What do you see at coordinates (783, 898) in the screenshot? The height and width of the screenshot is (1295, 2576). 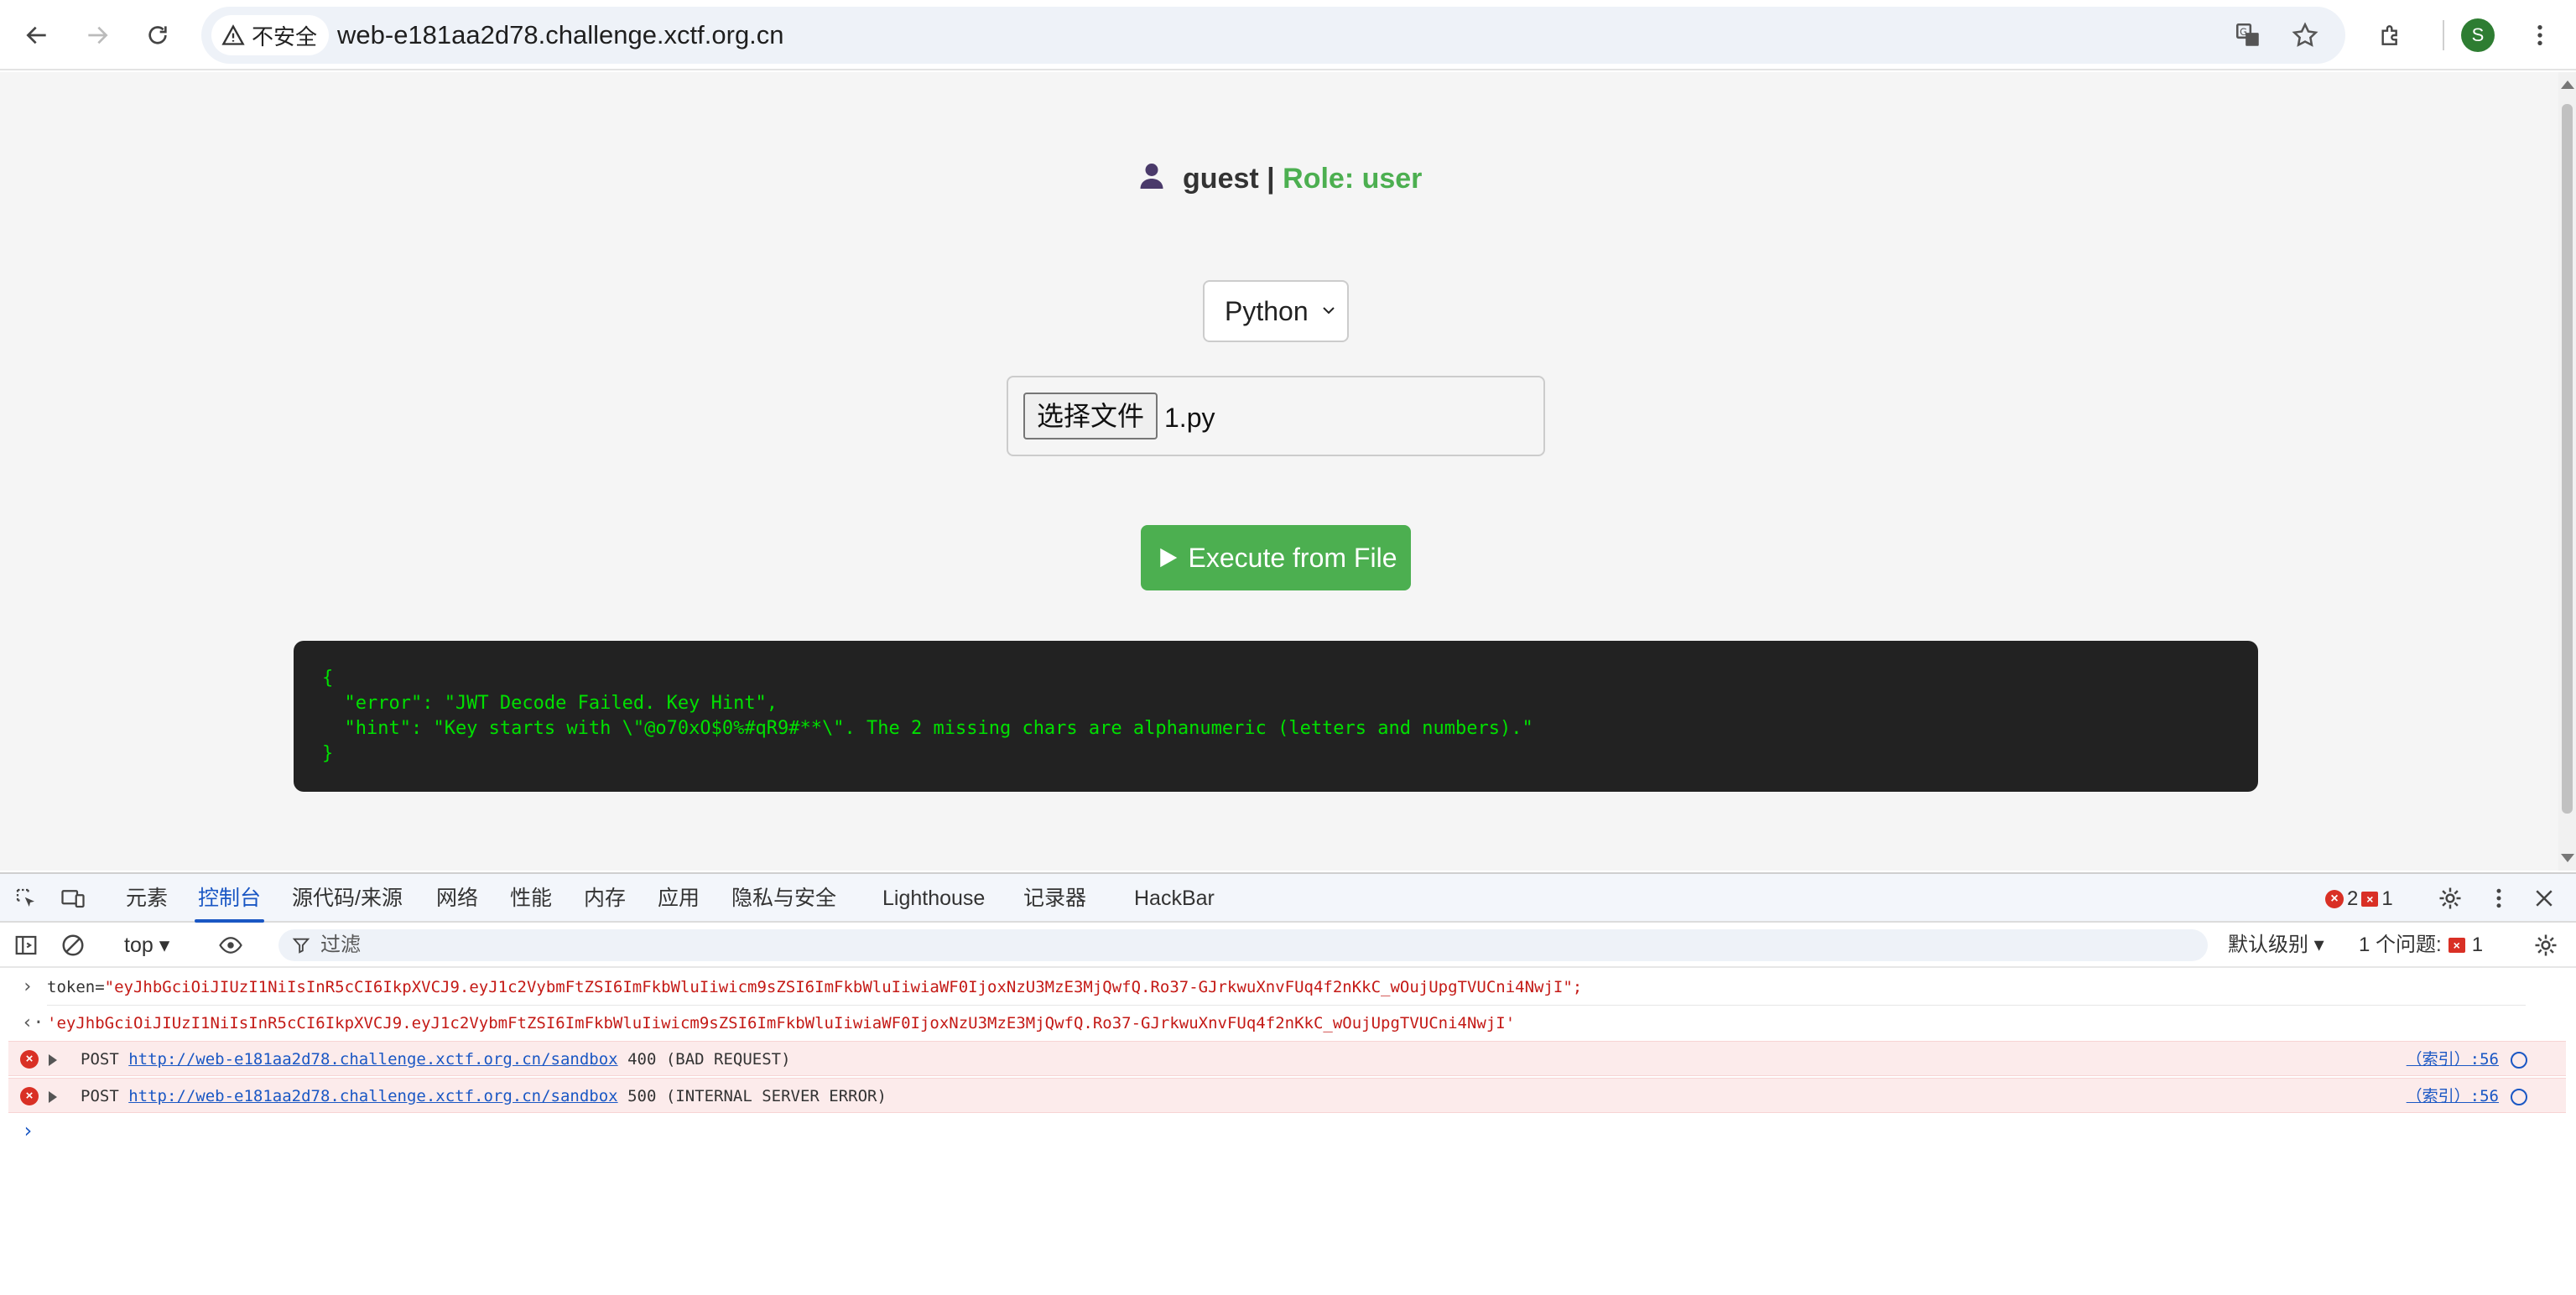 I see `tab-privacy-security: 隐私与安全` at bounding box center [783, 898].